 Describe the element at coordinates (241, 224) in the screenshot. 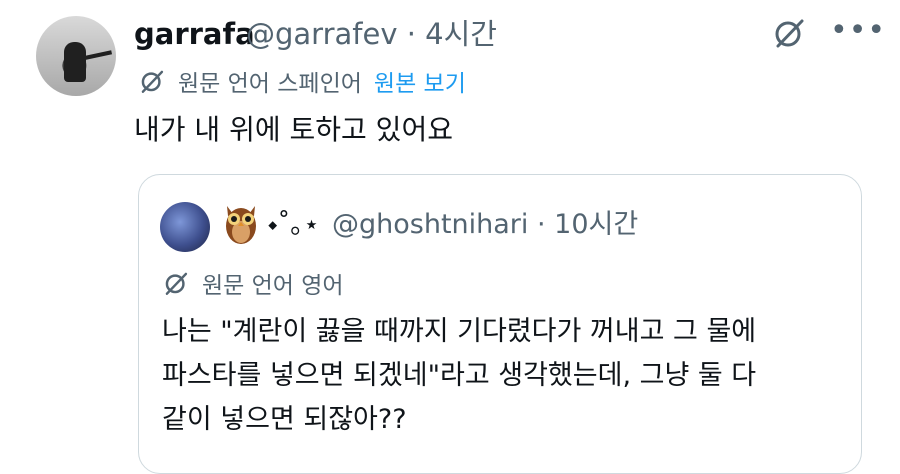

I see `owl-emoji-icon` at that location.